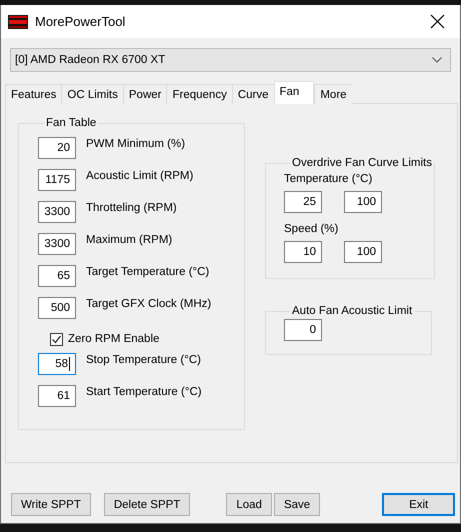 The image size is (461, 532). What do you see at coordinates (57, 308) in the screenshot?
I see `input-field: 500` at bounding box center [57, 308].